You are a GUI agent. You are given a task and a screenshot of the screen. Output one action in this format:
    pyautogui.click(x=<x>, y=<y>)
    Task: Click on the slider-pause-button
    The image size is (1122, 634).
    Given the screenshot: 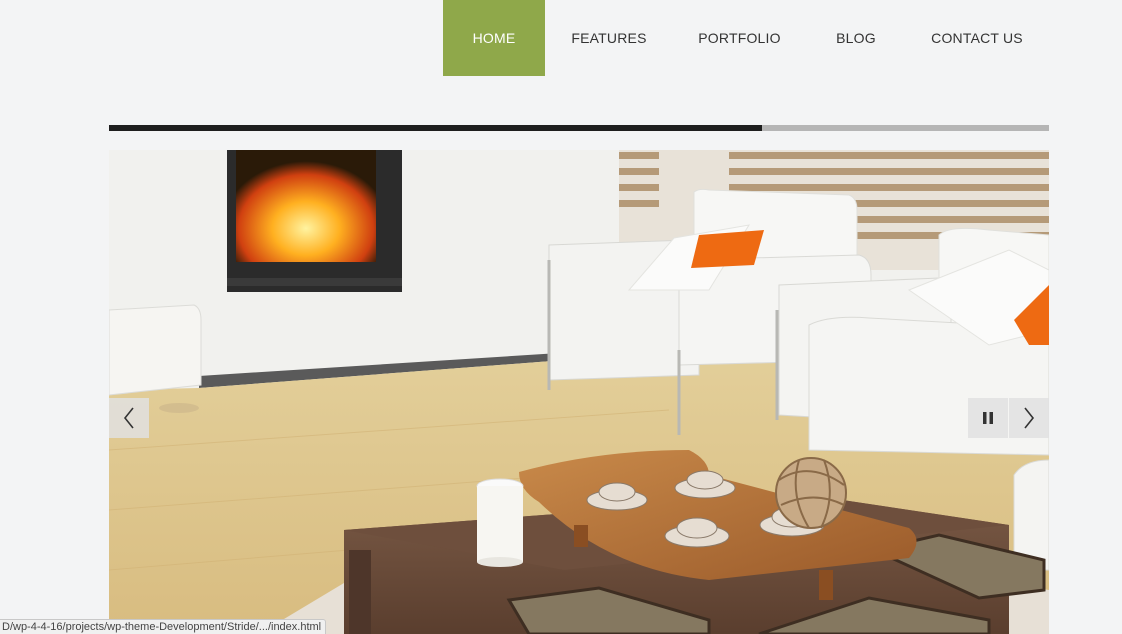 What is the action you would take?
    pyautogui.click(x=988, y=418)
    